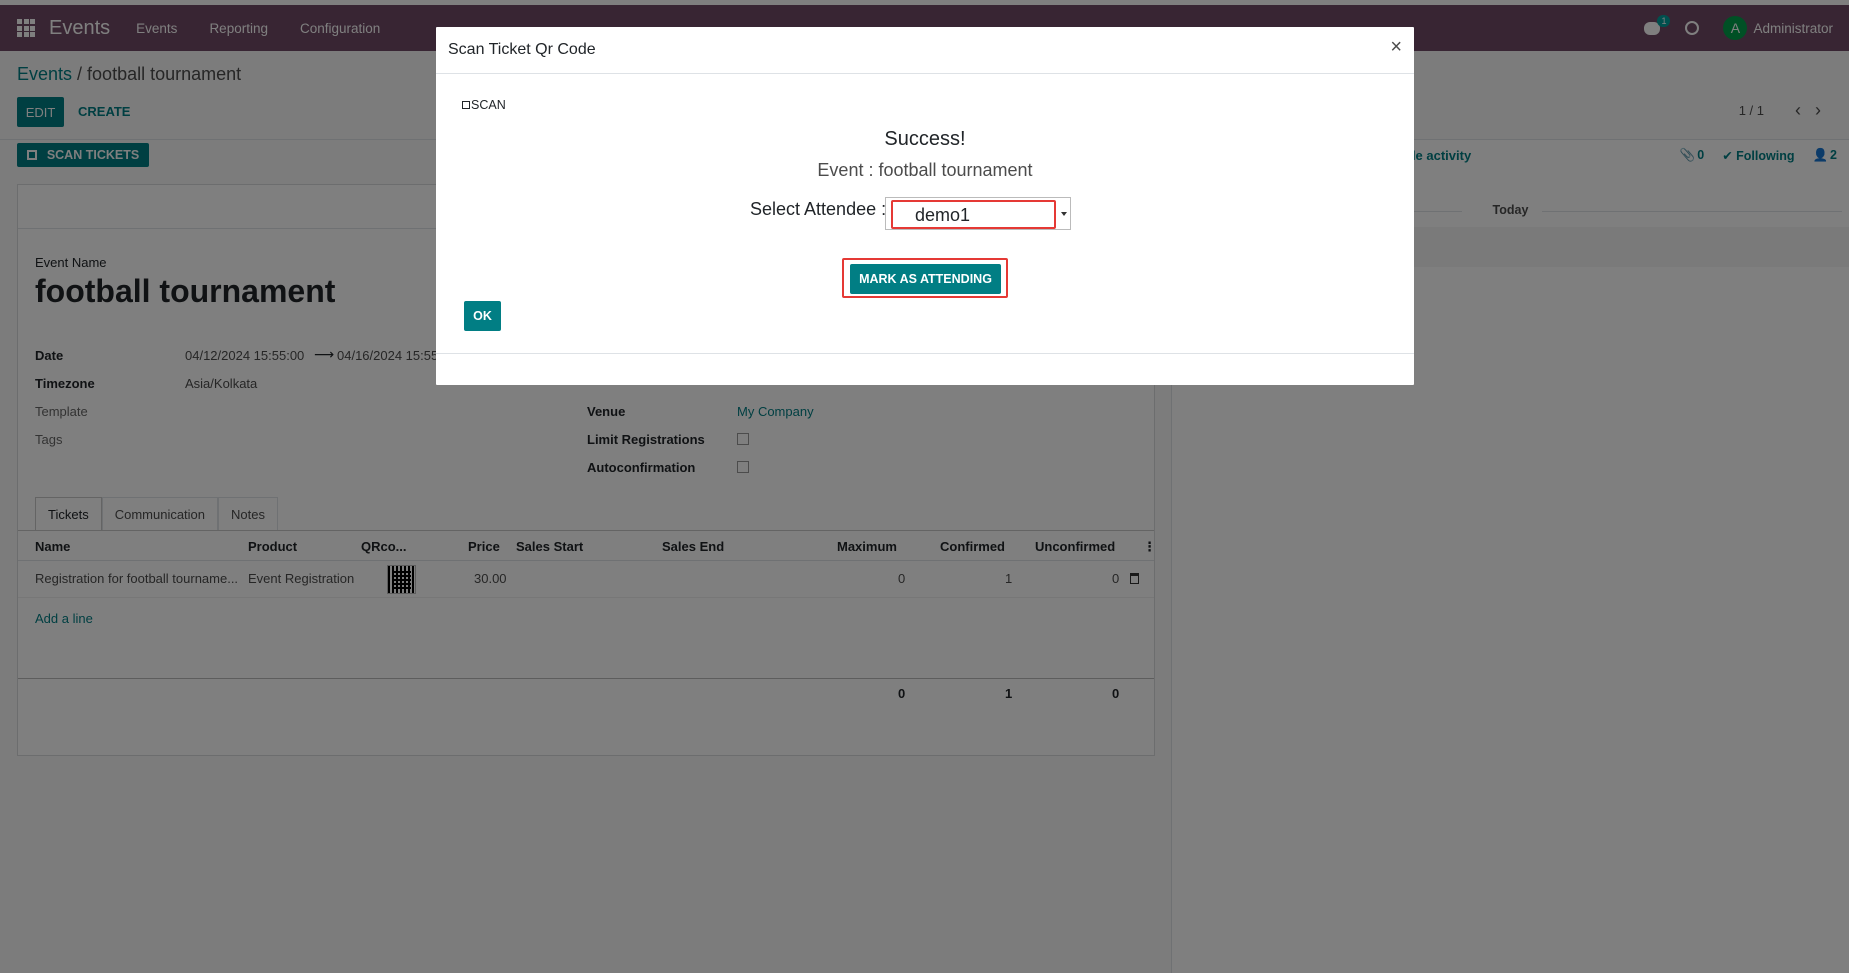 The width and height of the screenshot is (1849, 973). Describe the element at coordinates (925, 50) in the screenshot. I see `dialog-header: Scan Ticket Qr Code ×` at that location.